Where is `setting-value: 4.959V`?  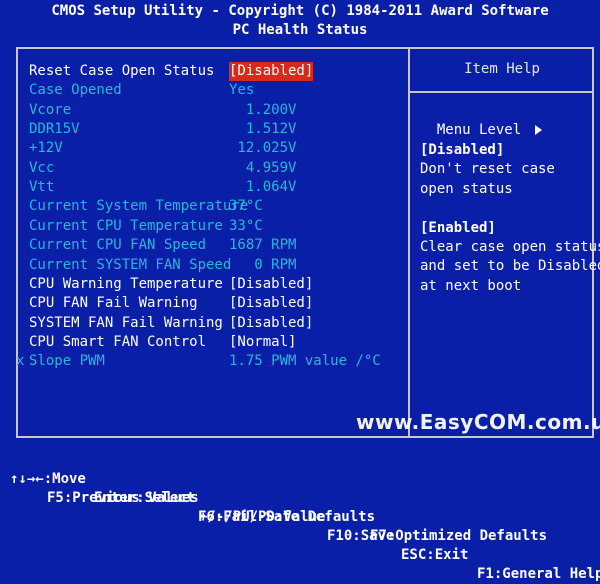
setting-value: 4.959V is located at coordinates (263, 168).